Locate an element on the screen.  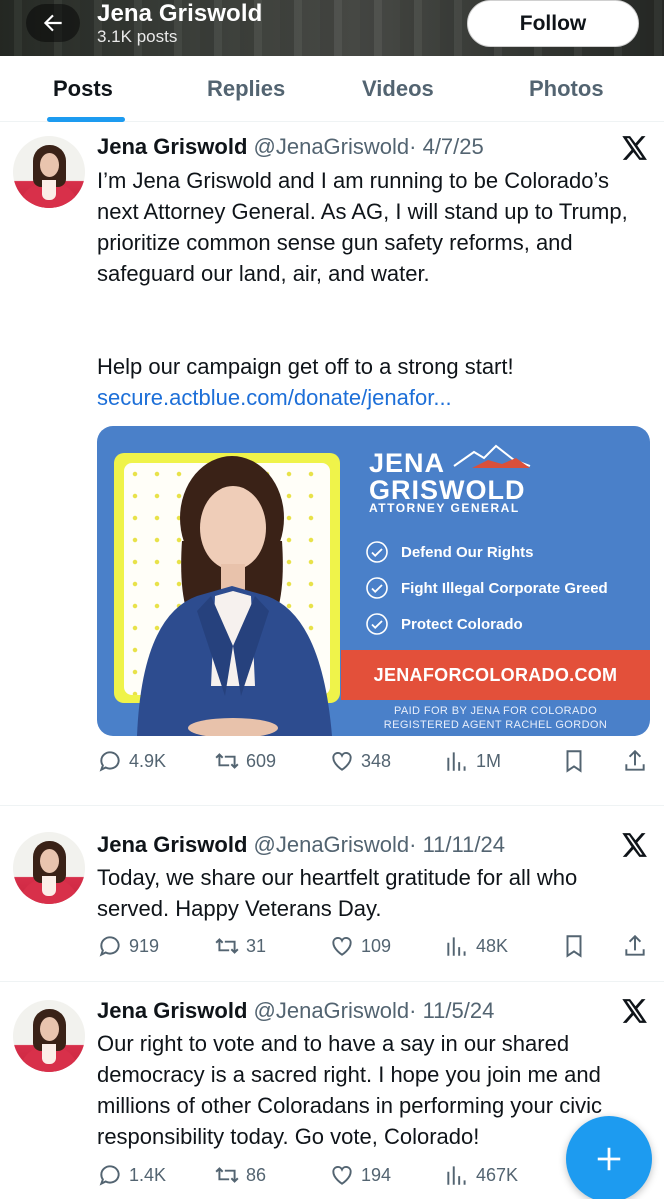
reply-button: 4.9K is located at coordinates (131, 761).